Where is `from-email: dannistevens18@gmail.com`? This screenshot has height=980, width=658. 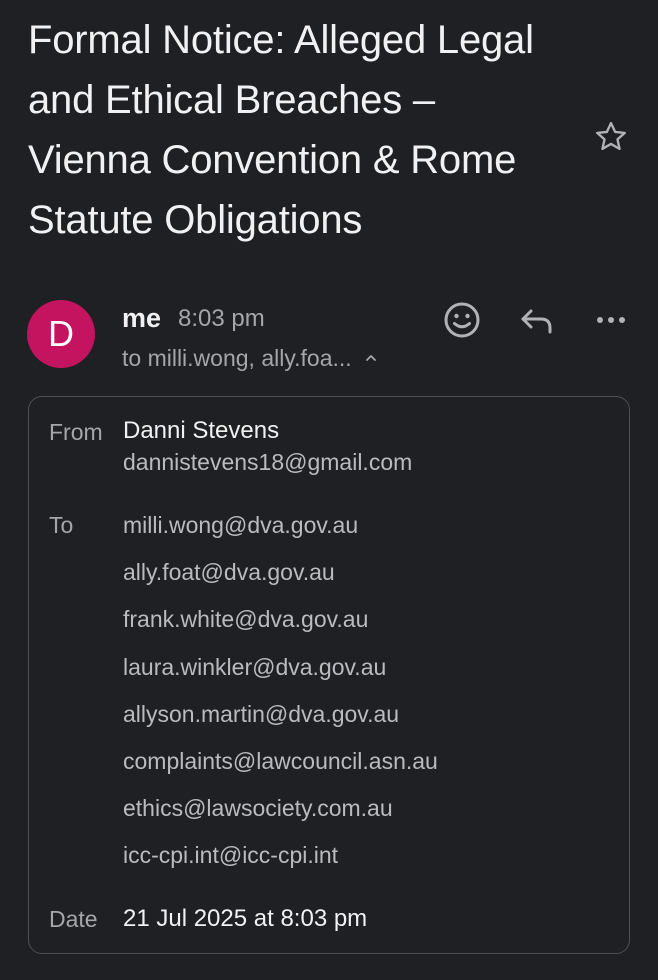
from-email: dannistevens18@gmail.com is located at coordinates (267, 462).